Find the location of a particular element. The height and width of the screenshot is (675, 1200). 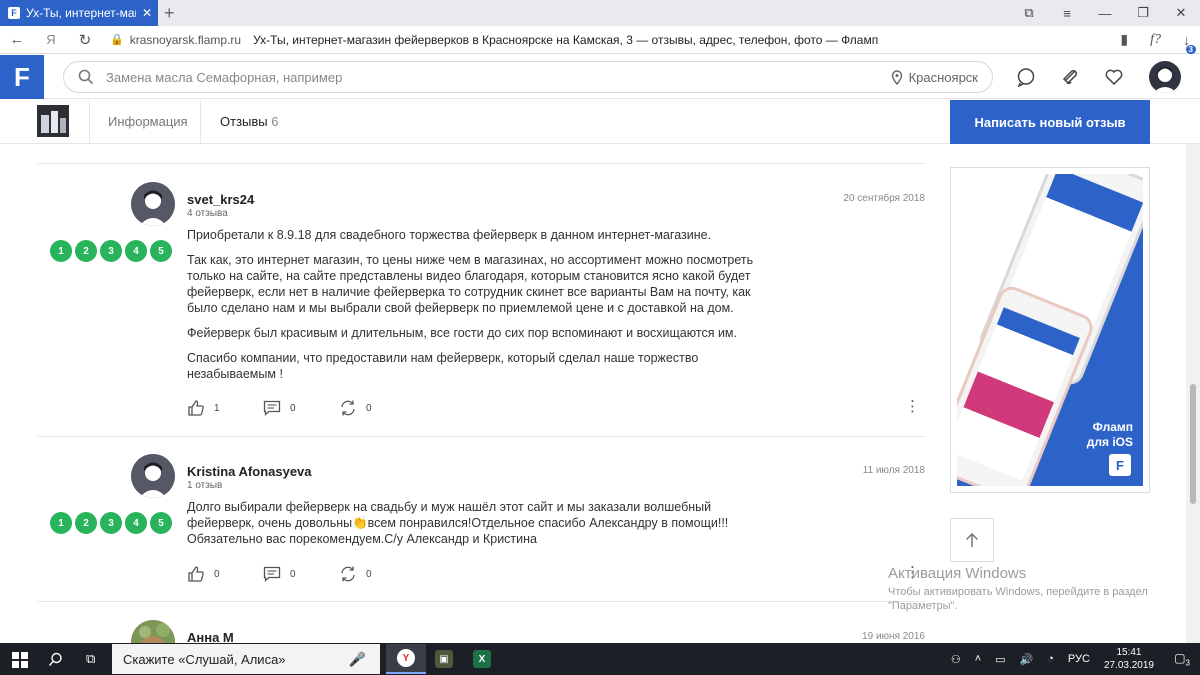

close-window-icon: ✕ is located at coordinates (1181, 13).